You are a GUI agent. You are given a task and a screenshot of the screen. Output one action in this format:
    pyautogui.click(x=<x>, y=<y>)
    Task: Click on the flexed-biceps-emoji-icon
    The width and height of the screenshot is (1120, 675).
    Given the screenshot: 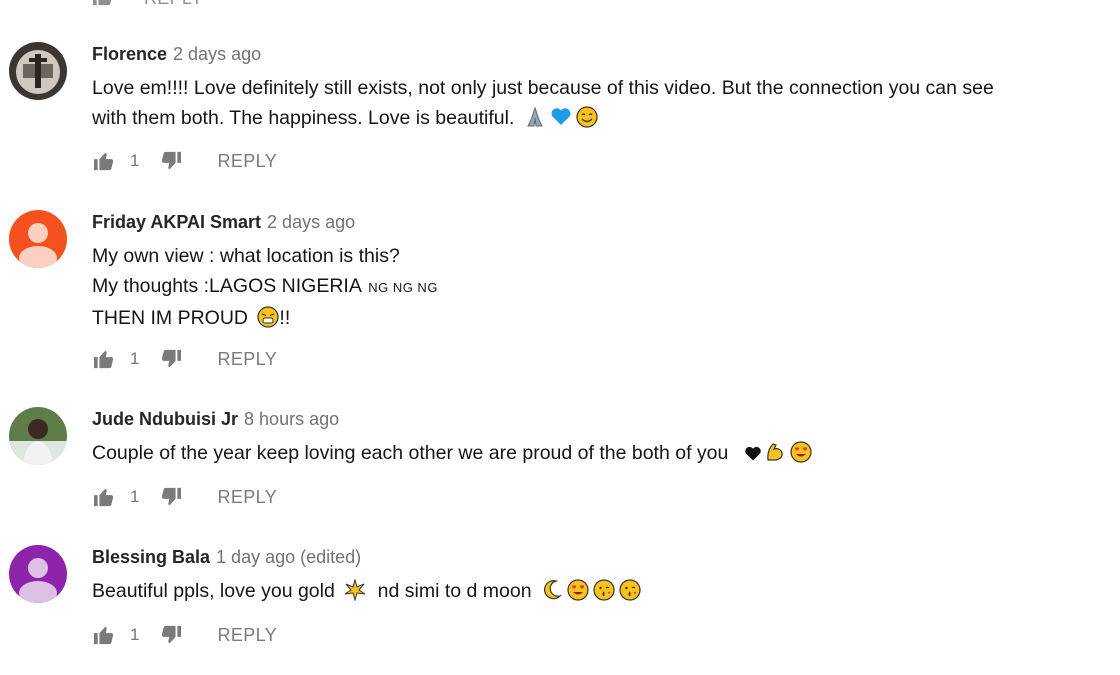 What is the action you would take?
    pyautogui.click(x=775, y=456)
    